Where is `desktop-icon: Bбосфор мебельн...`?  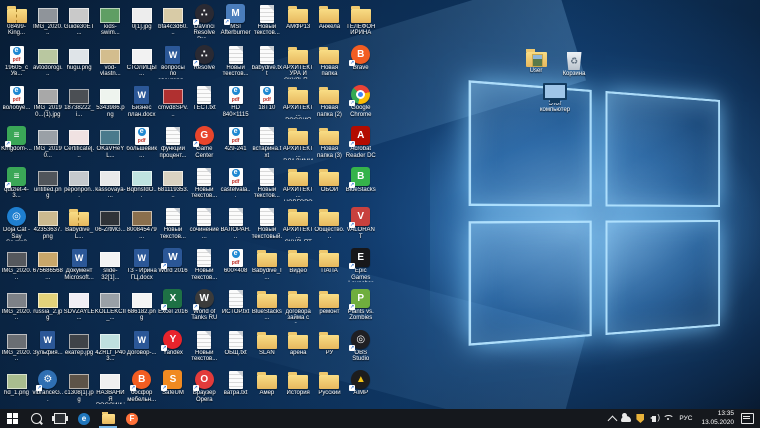
desktop-icon: Bбосфор мебельн... is located at coordinates (141, 387).